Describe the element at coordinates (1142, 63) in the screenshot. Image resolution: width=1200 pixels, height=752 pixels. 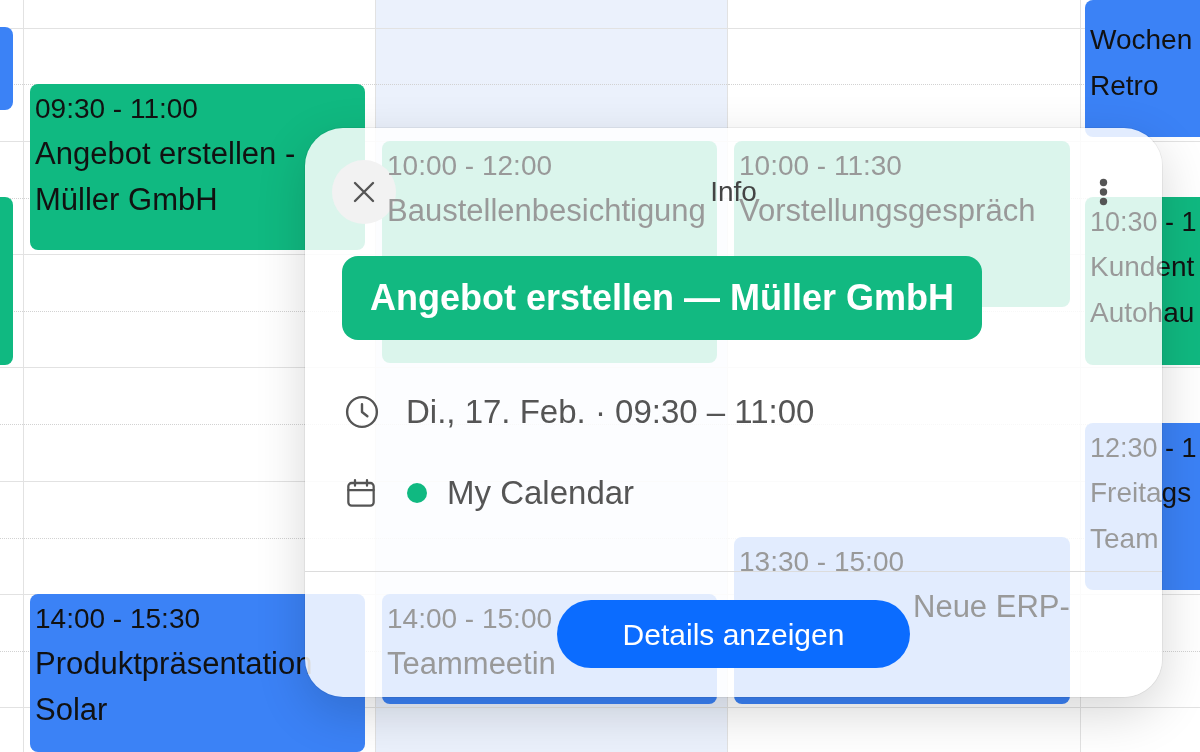
I see `event-title: Wochen Retro` at that location.